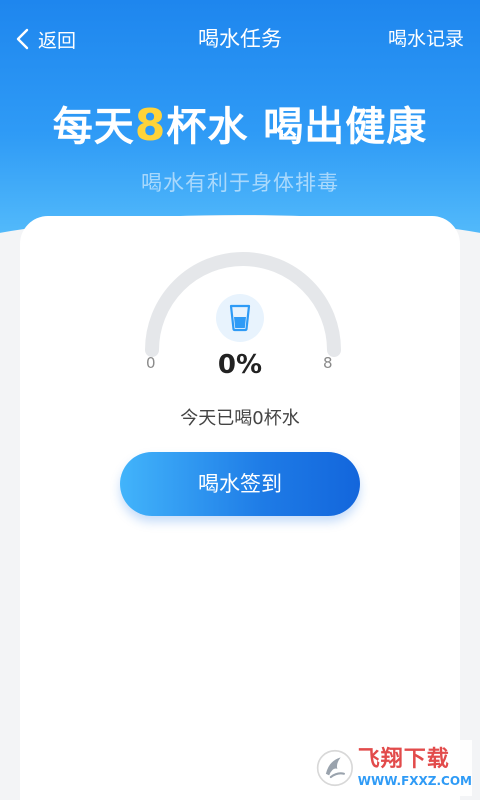  I want to click on watermark-url: WWW.FXXZ.COM, so click(414, 781).